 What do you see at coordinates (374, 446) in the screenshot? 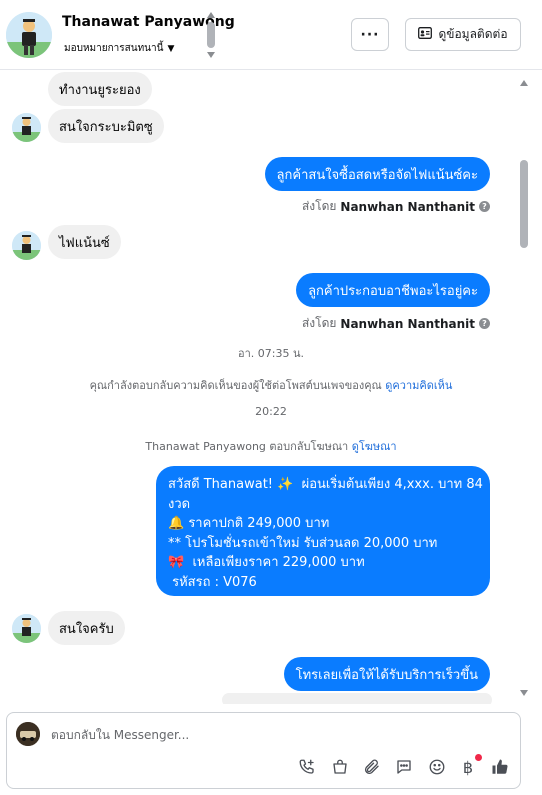
I see `view-ad-link: ดูโฆษณา` at bounding box center [374, 446].